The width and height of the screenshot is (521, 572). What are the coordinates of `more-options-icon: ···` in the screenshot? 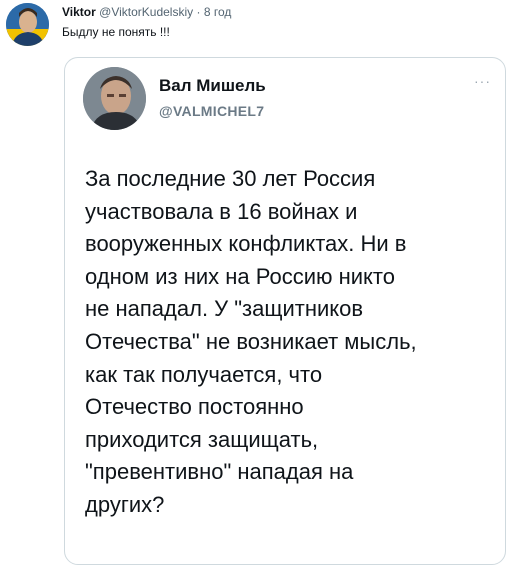 It's located at (482, 81).